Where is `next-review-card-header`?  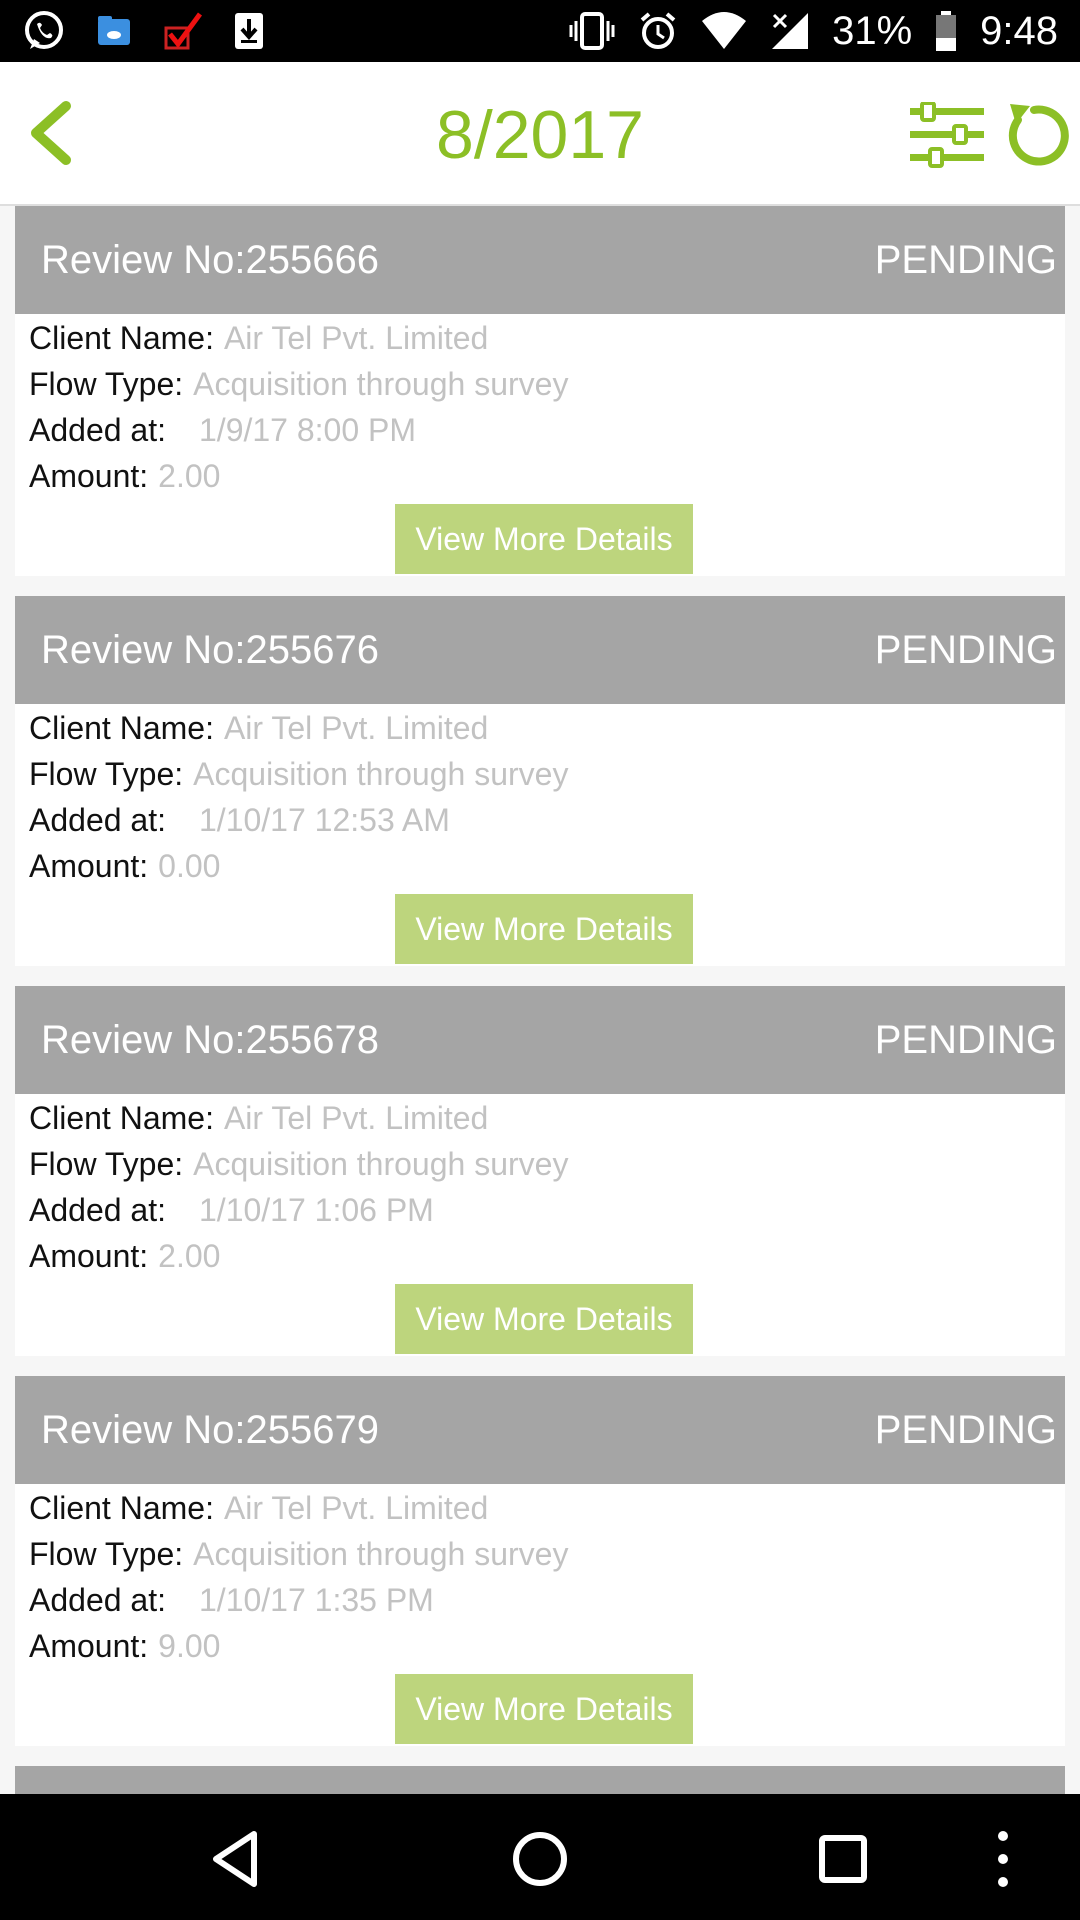 next-review-card-header is located at coordinates (540, 1780).